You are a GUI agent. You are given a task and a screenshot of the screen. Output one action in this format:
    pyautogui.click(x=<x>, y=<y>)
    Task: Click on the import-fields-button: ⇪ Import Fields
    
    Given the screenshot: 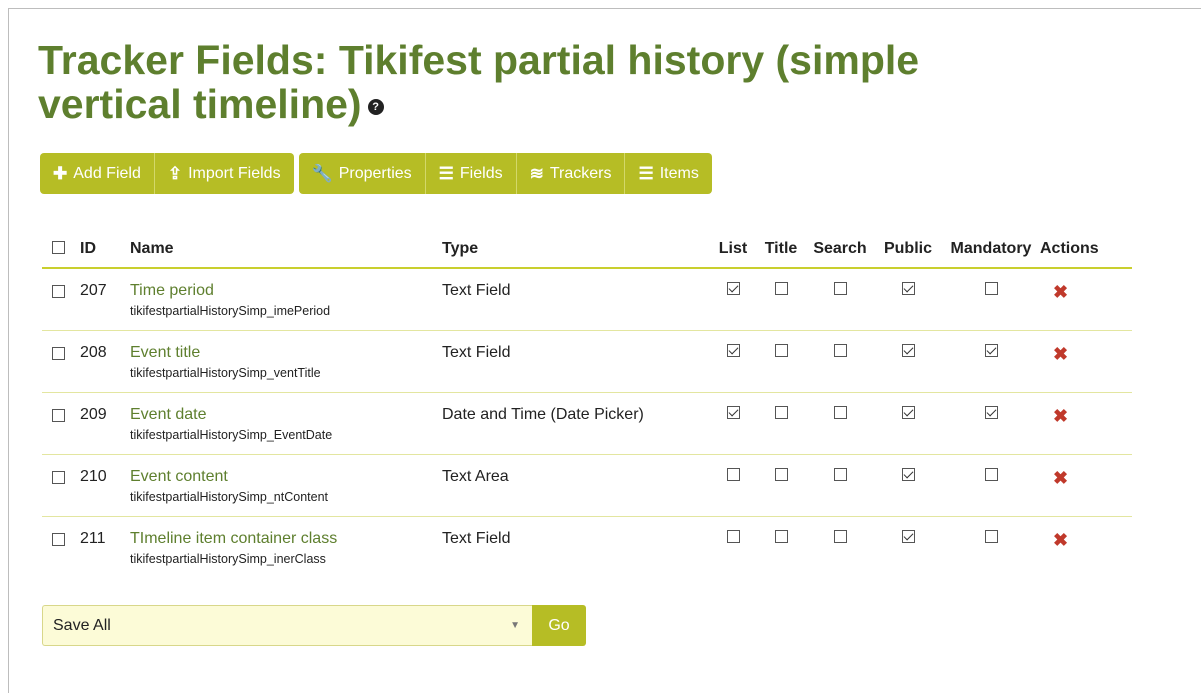 What is the action you would take?
    pyautogui.click(x=224, y=173)
    